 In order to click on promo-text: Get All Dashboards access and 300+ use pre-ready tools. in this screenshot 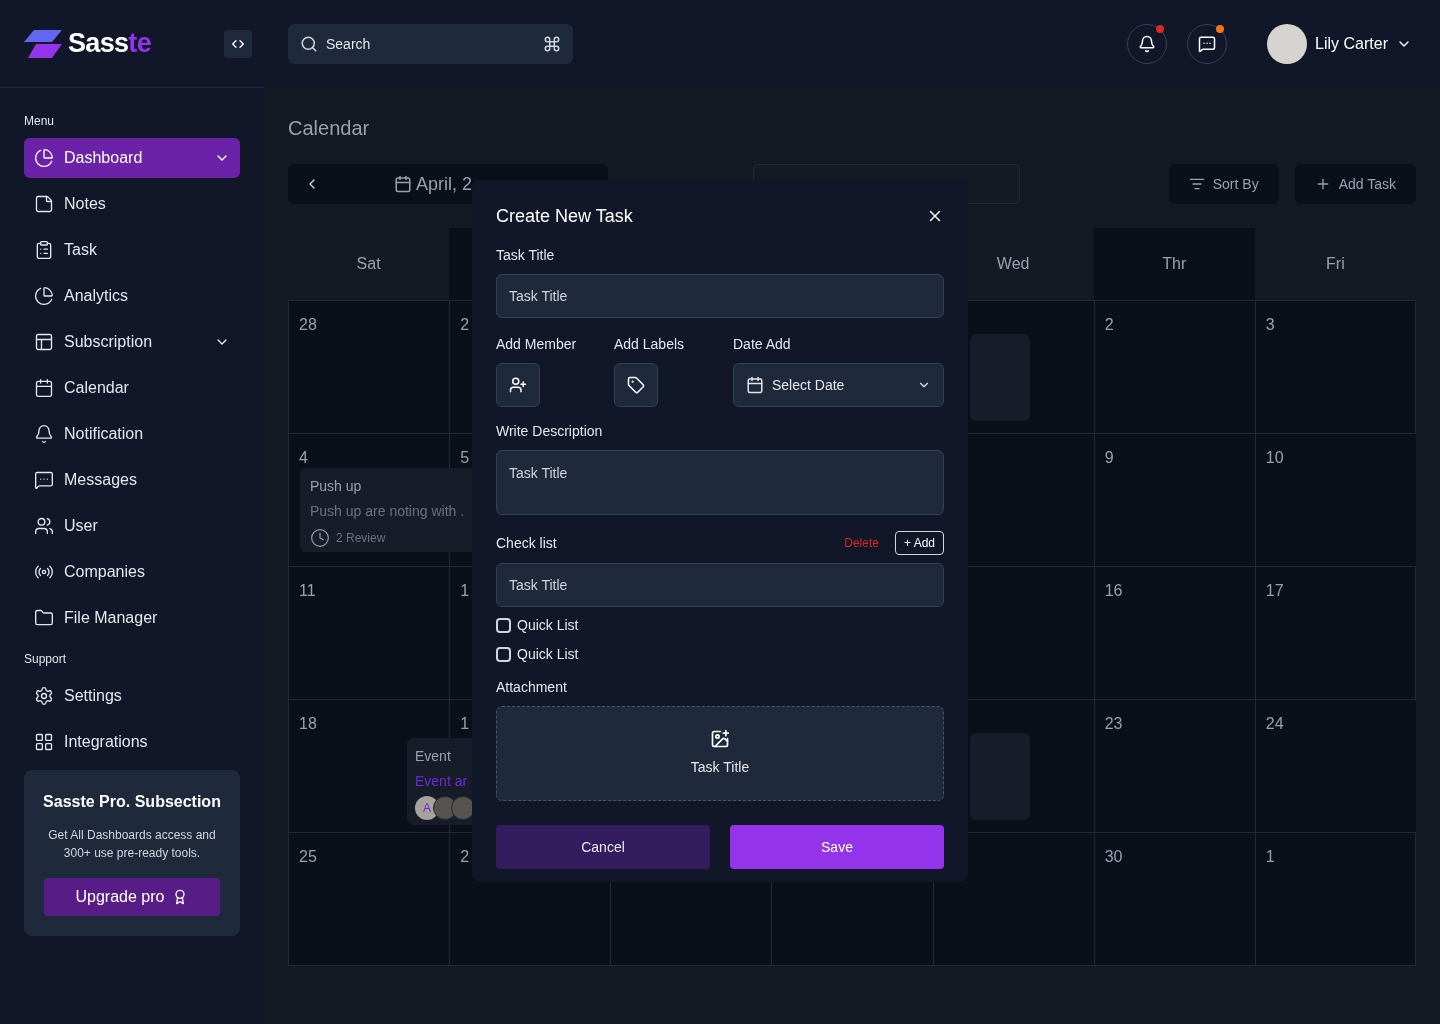, I will do `click(132, 844)`.